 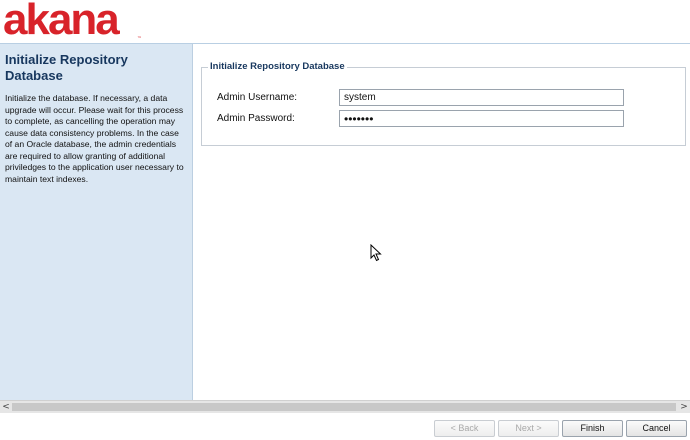 I want to click on sidebar-title: Initialize Repository Database, so click(x=66, y=67).